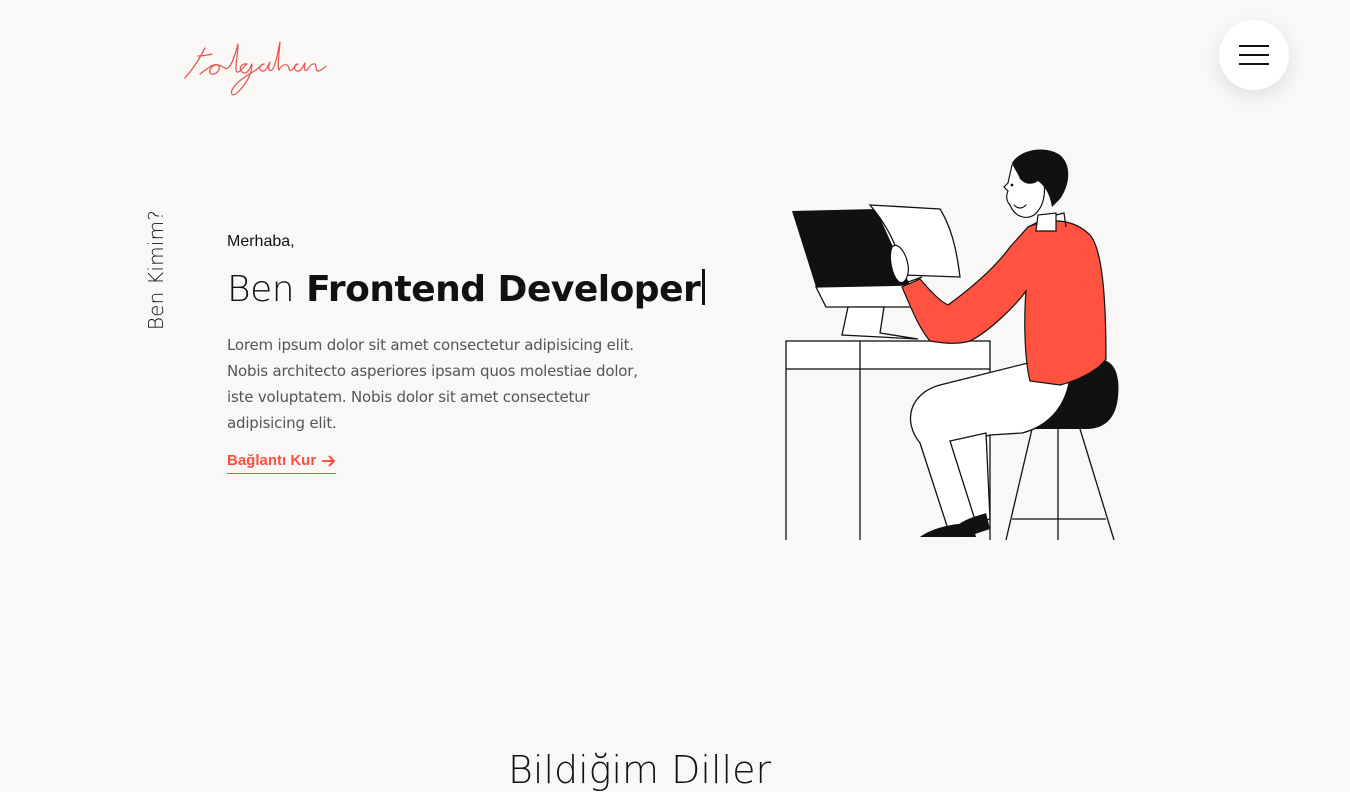 The width and height of the screenshot is (1350, 792). What do you see at coordinates (261, 289) in the screenshot?
I see `headline-prefix: Ben` at bounding box center [261, 289].